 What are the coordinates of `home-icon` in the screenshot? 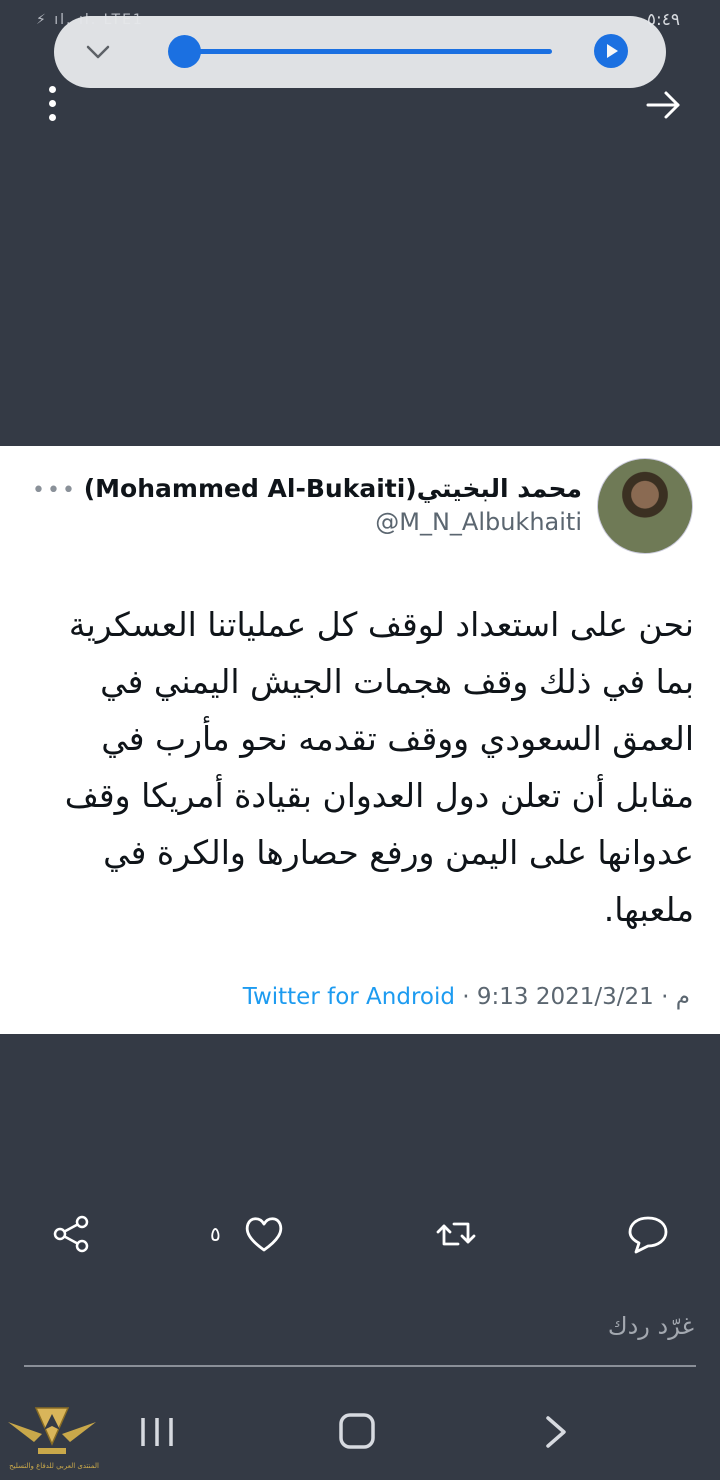 It's located at (357, 1431).